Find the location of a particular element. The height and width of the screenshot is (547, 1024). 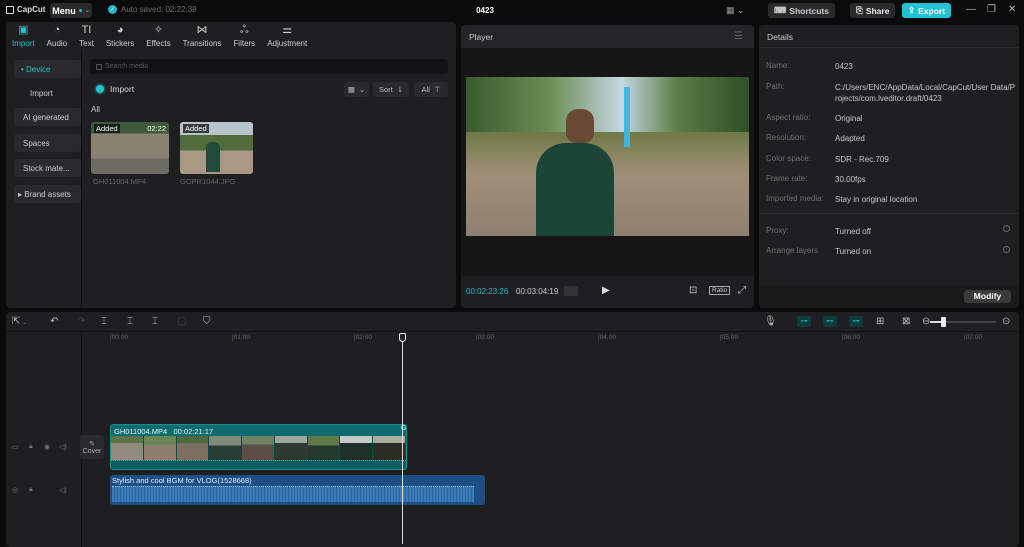

preview-axis-icon: ⊞ is located at coordinates (880, 321).